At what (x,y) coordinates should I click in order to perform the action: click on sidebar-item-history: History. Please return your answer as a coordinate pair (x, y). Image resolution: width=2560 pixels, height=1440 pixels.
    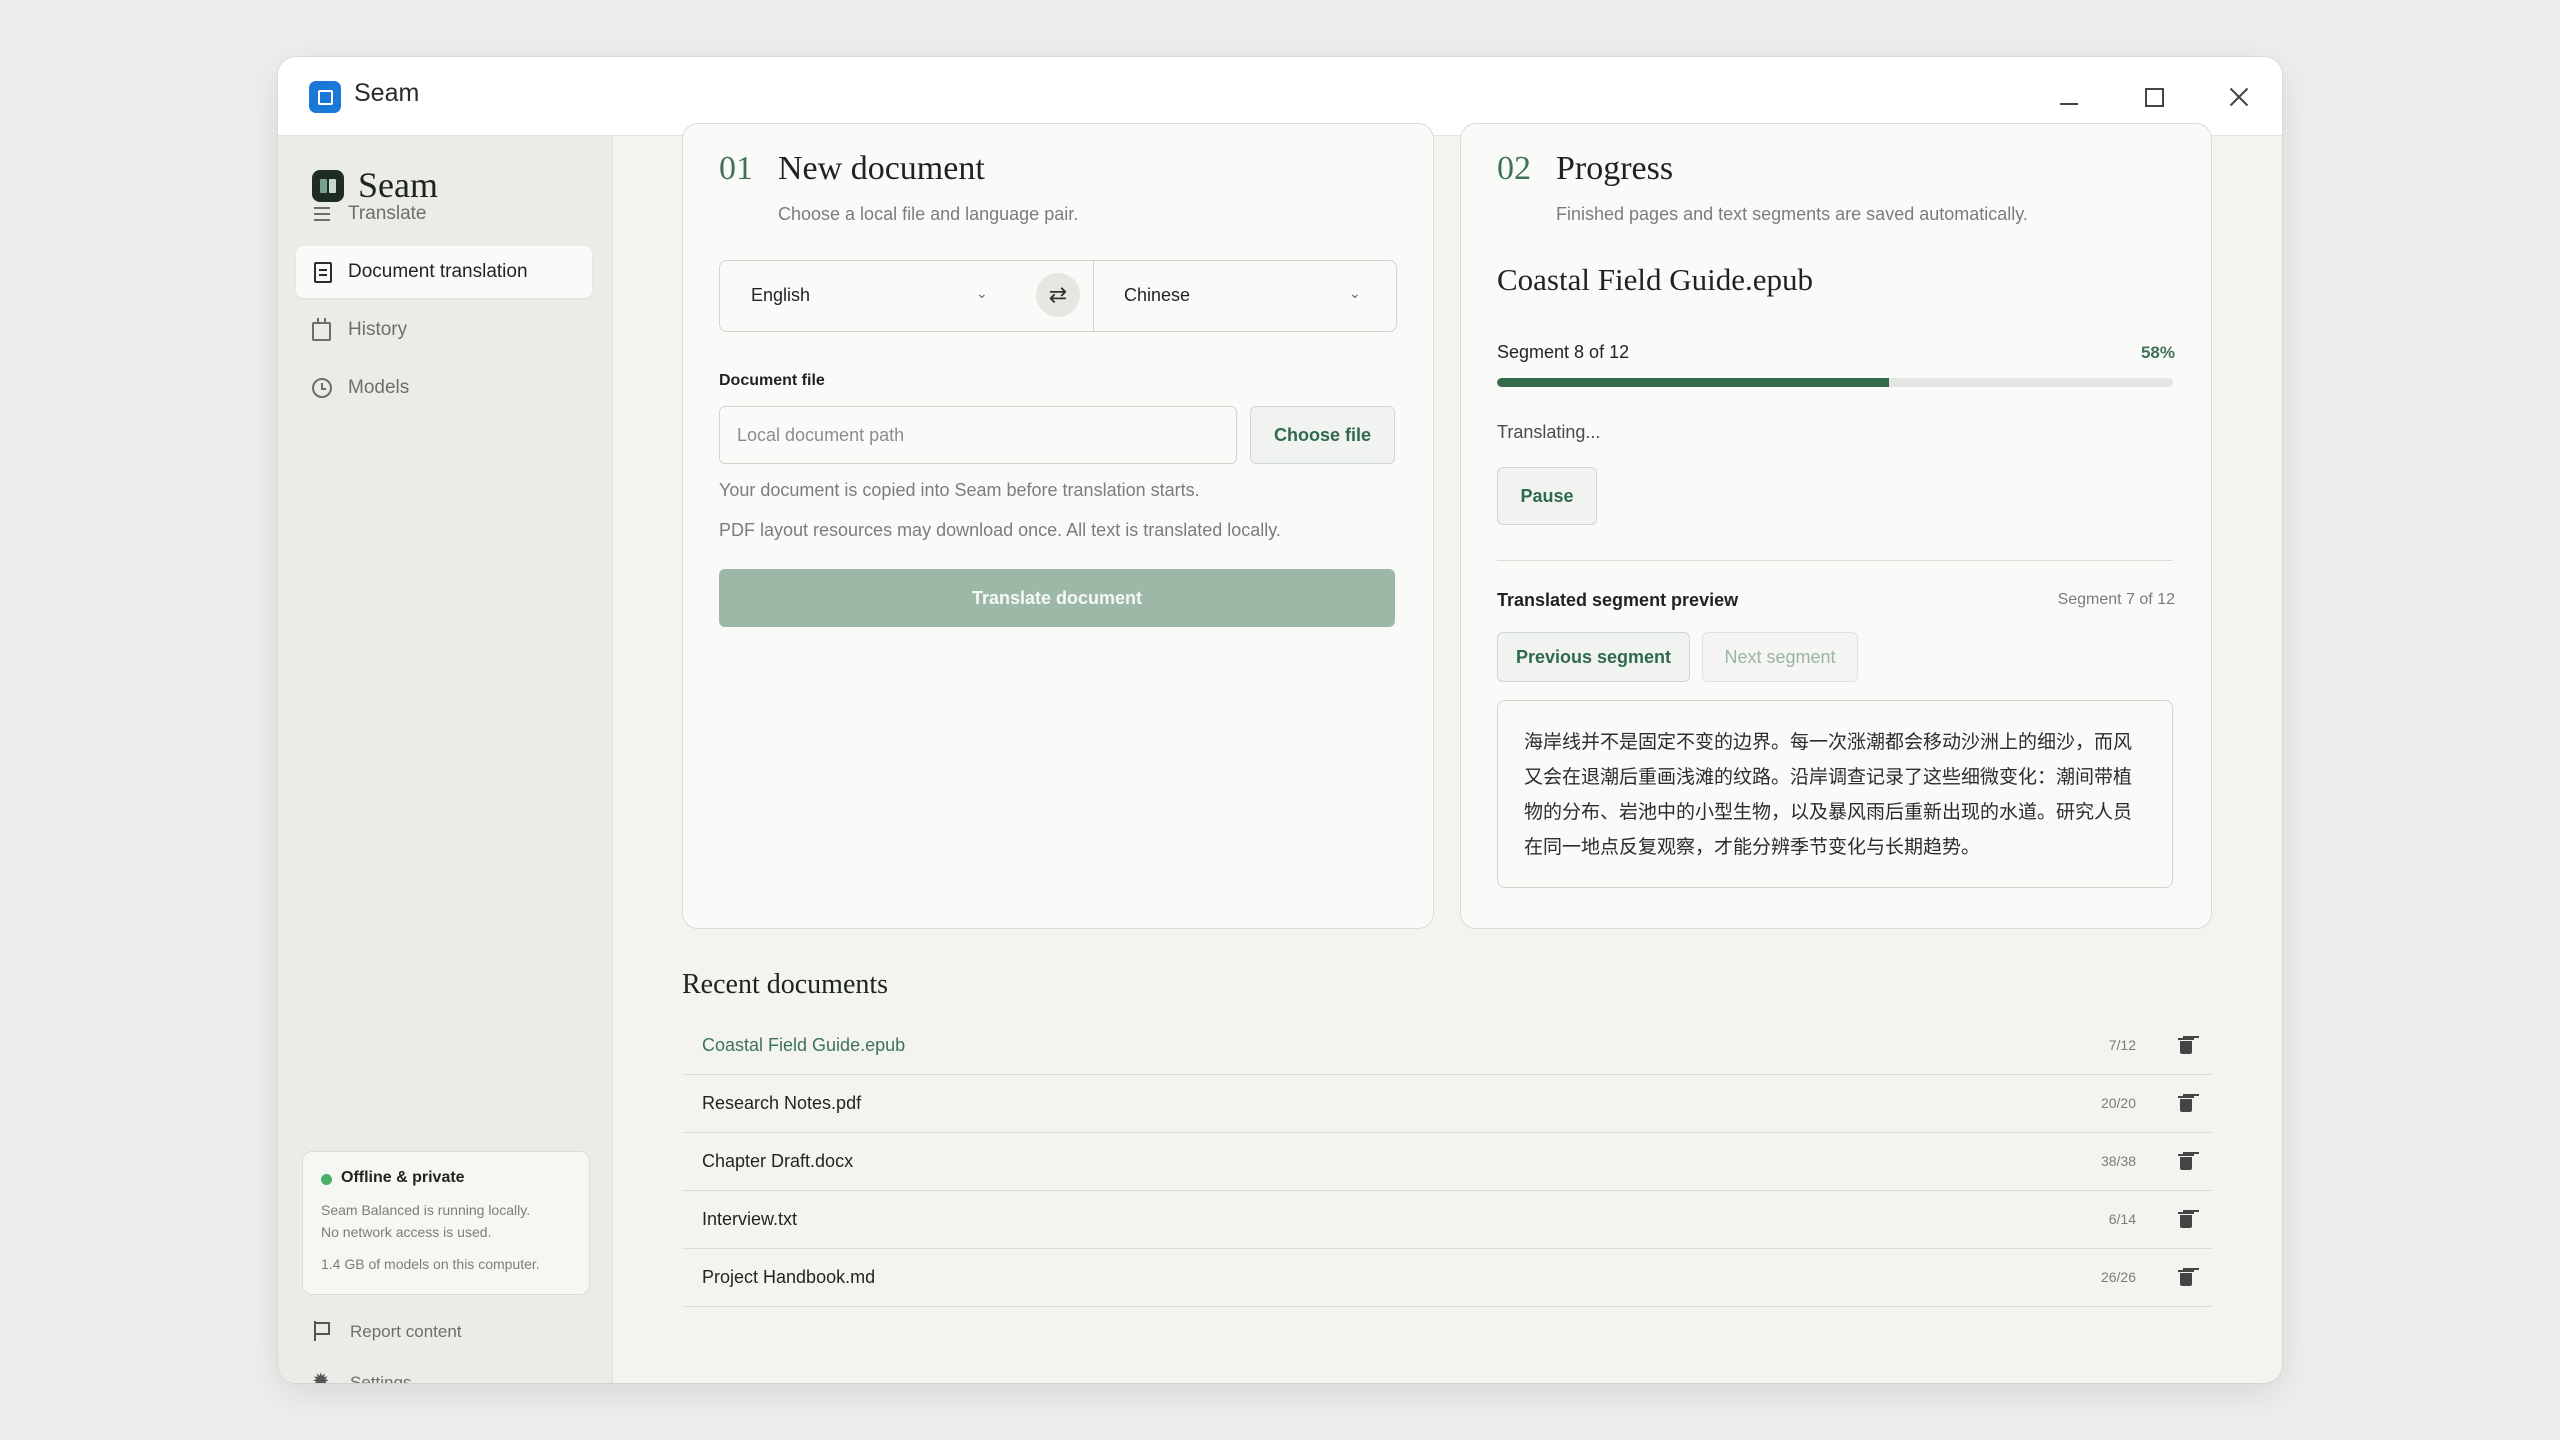
    Looking at the image, I should click on (444, 330).